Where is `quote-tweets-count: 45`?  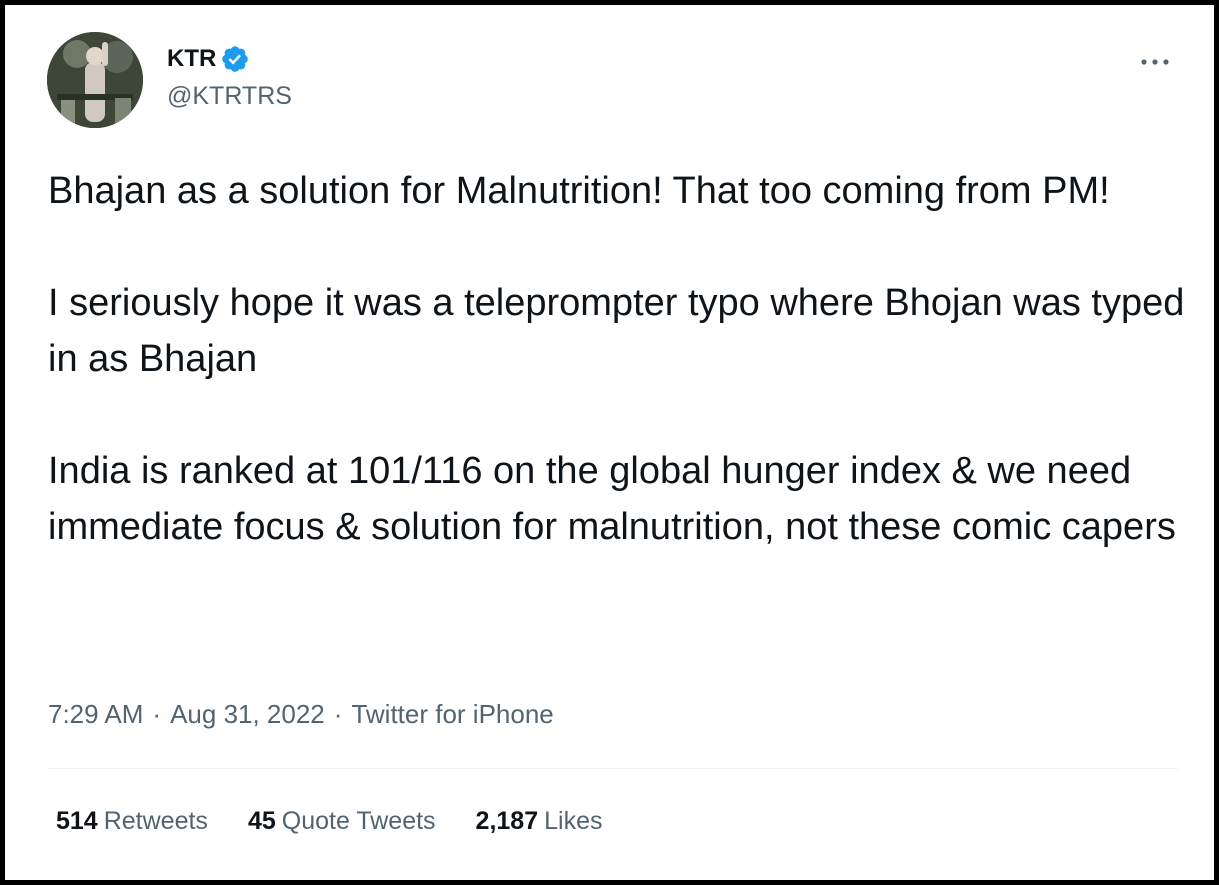
quote-tweets-count: 45 is located at coordinates (261, 821).